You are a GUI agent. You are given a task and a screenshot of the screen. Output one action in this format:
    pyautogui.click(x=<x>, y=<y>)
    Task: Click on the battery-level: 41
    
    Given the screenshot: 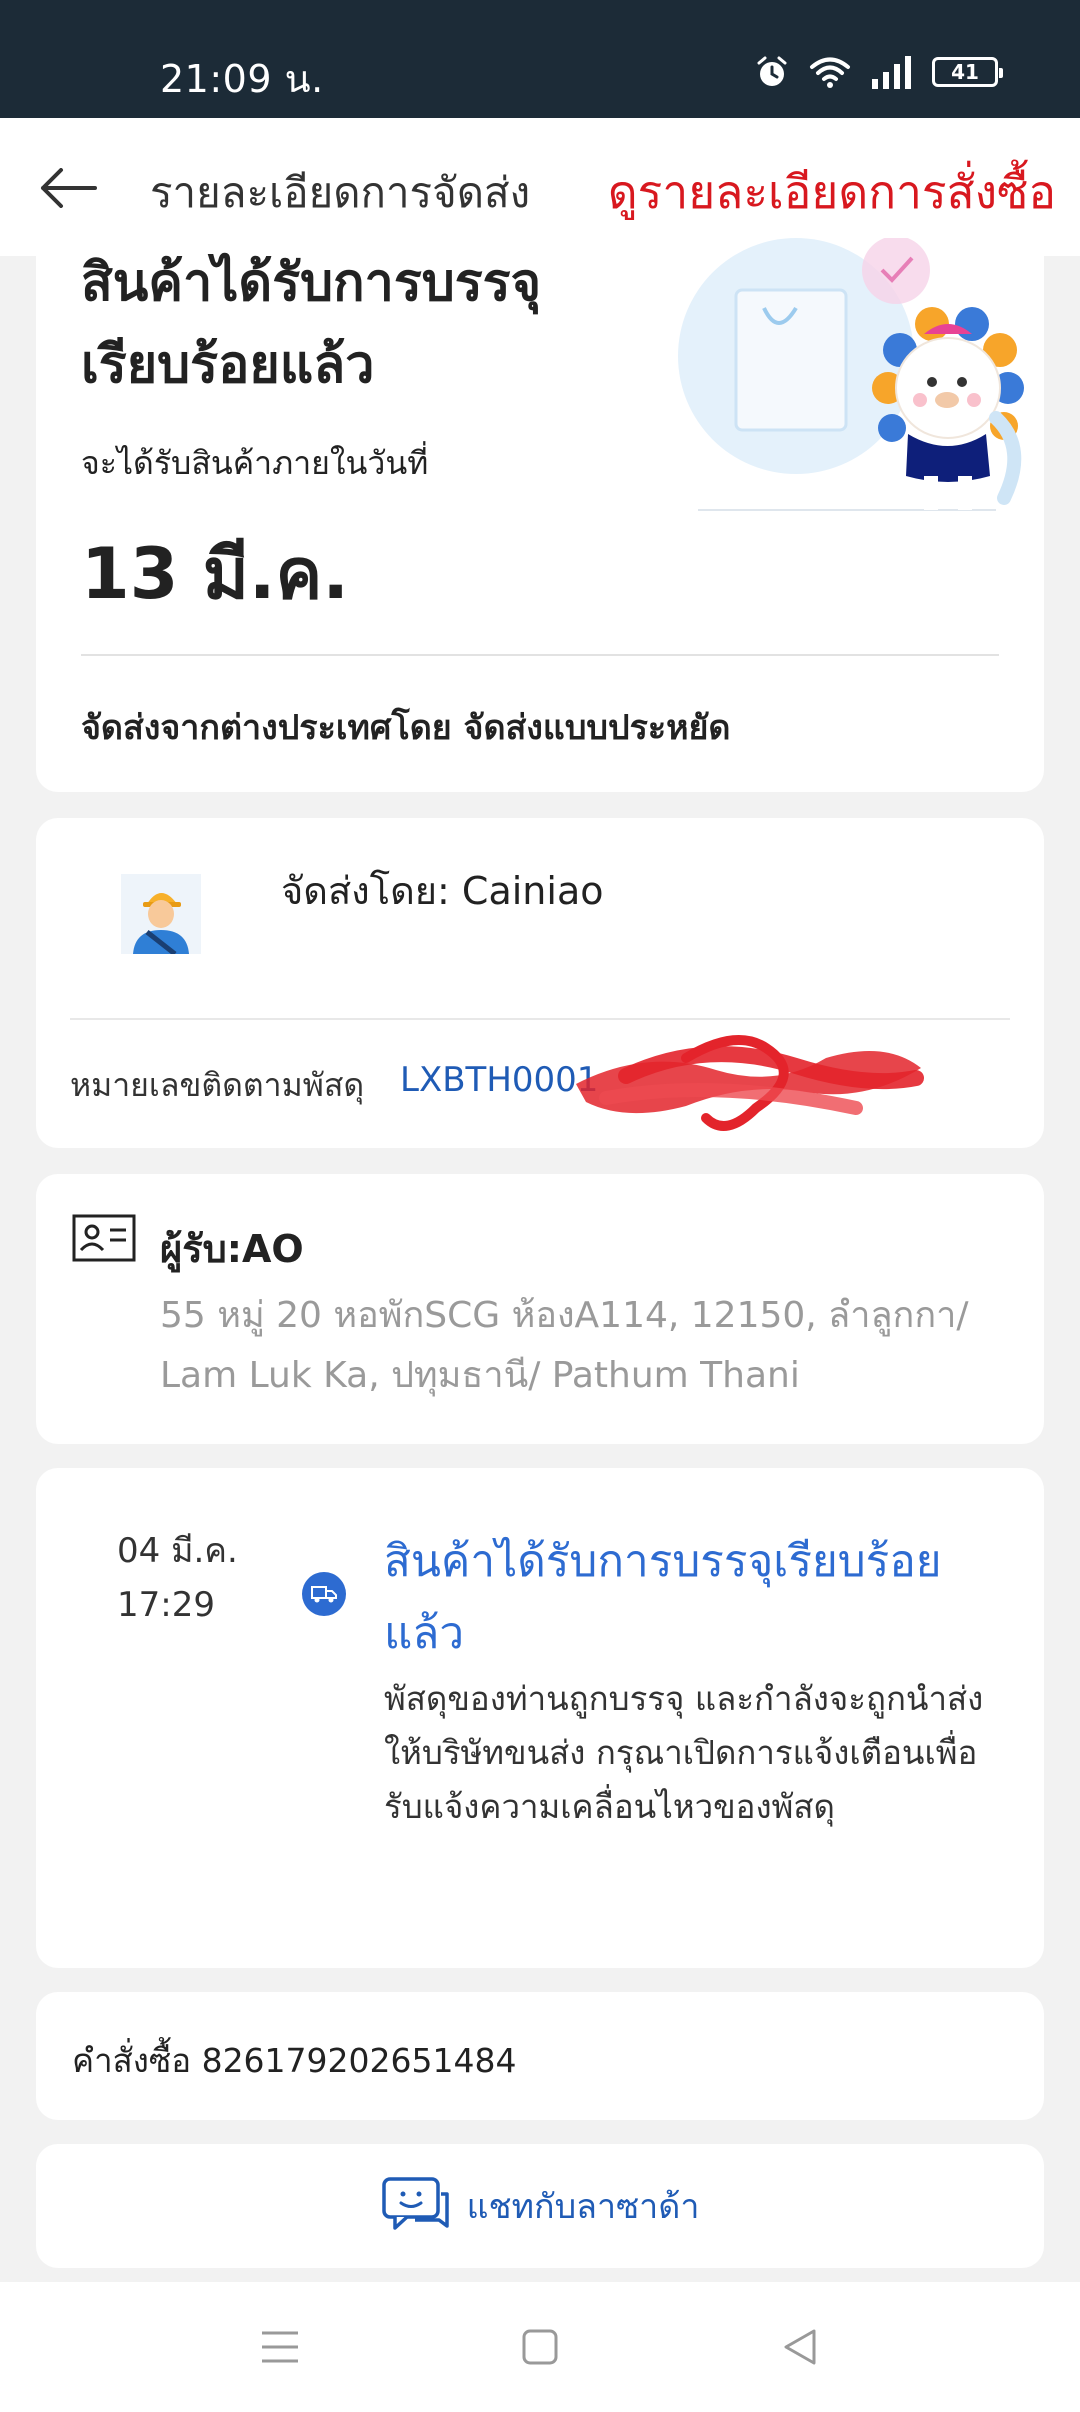 What is the action you would take?
    pyautogui.click(x=965, y=72)
    